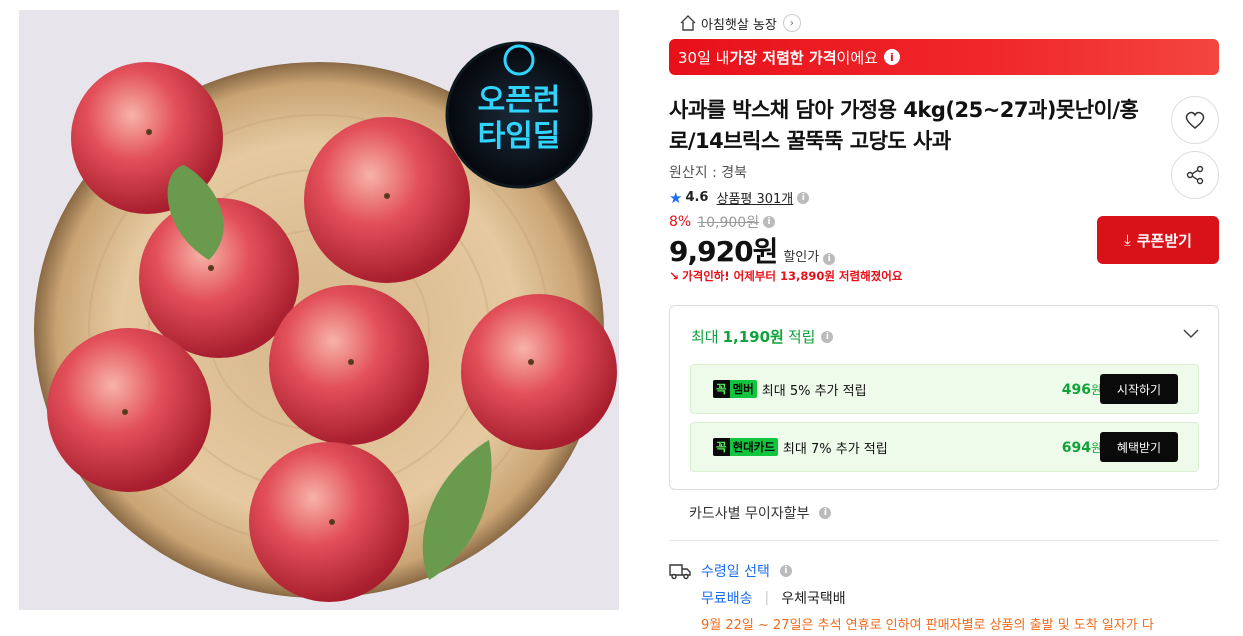 The height and width of the screenshot is (636, 1243). I want to click on sale-price-row: 9,920원 할인가 i, so click(752, 250).